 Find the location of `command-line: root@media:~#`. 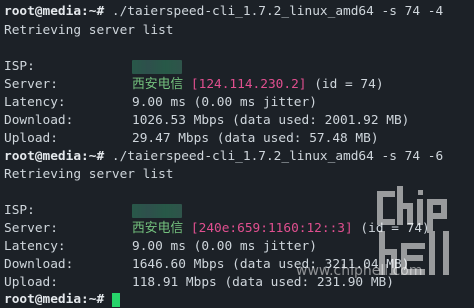

command-line: root@media:~# is located at coordinates (62, 299).